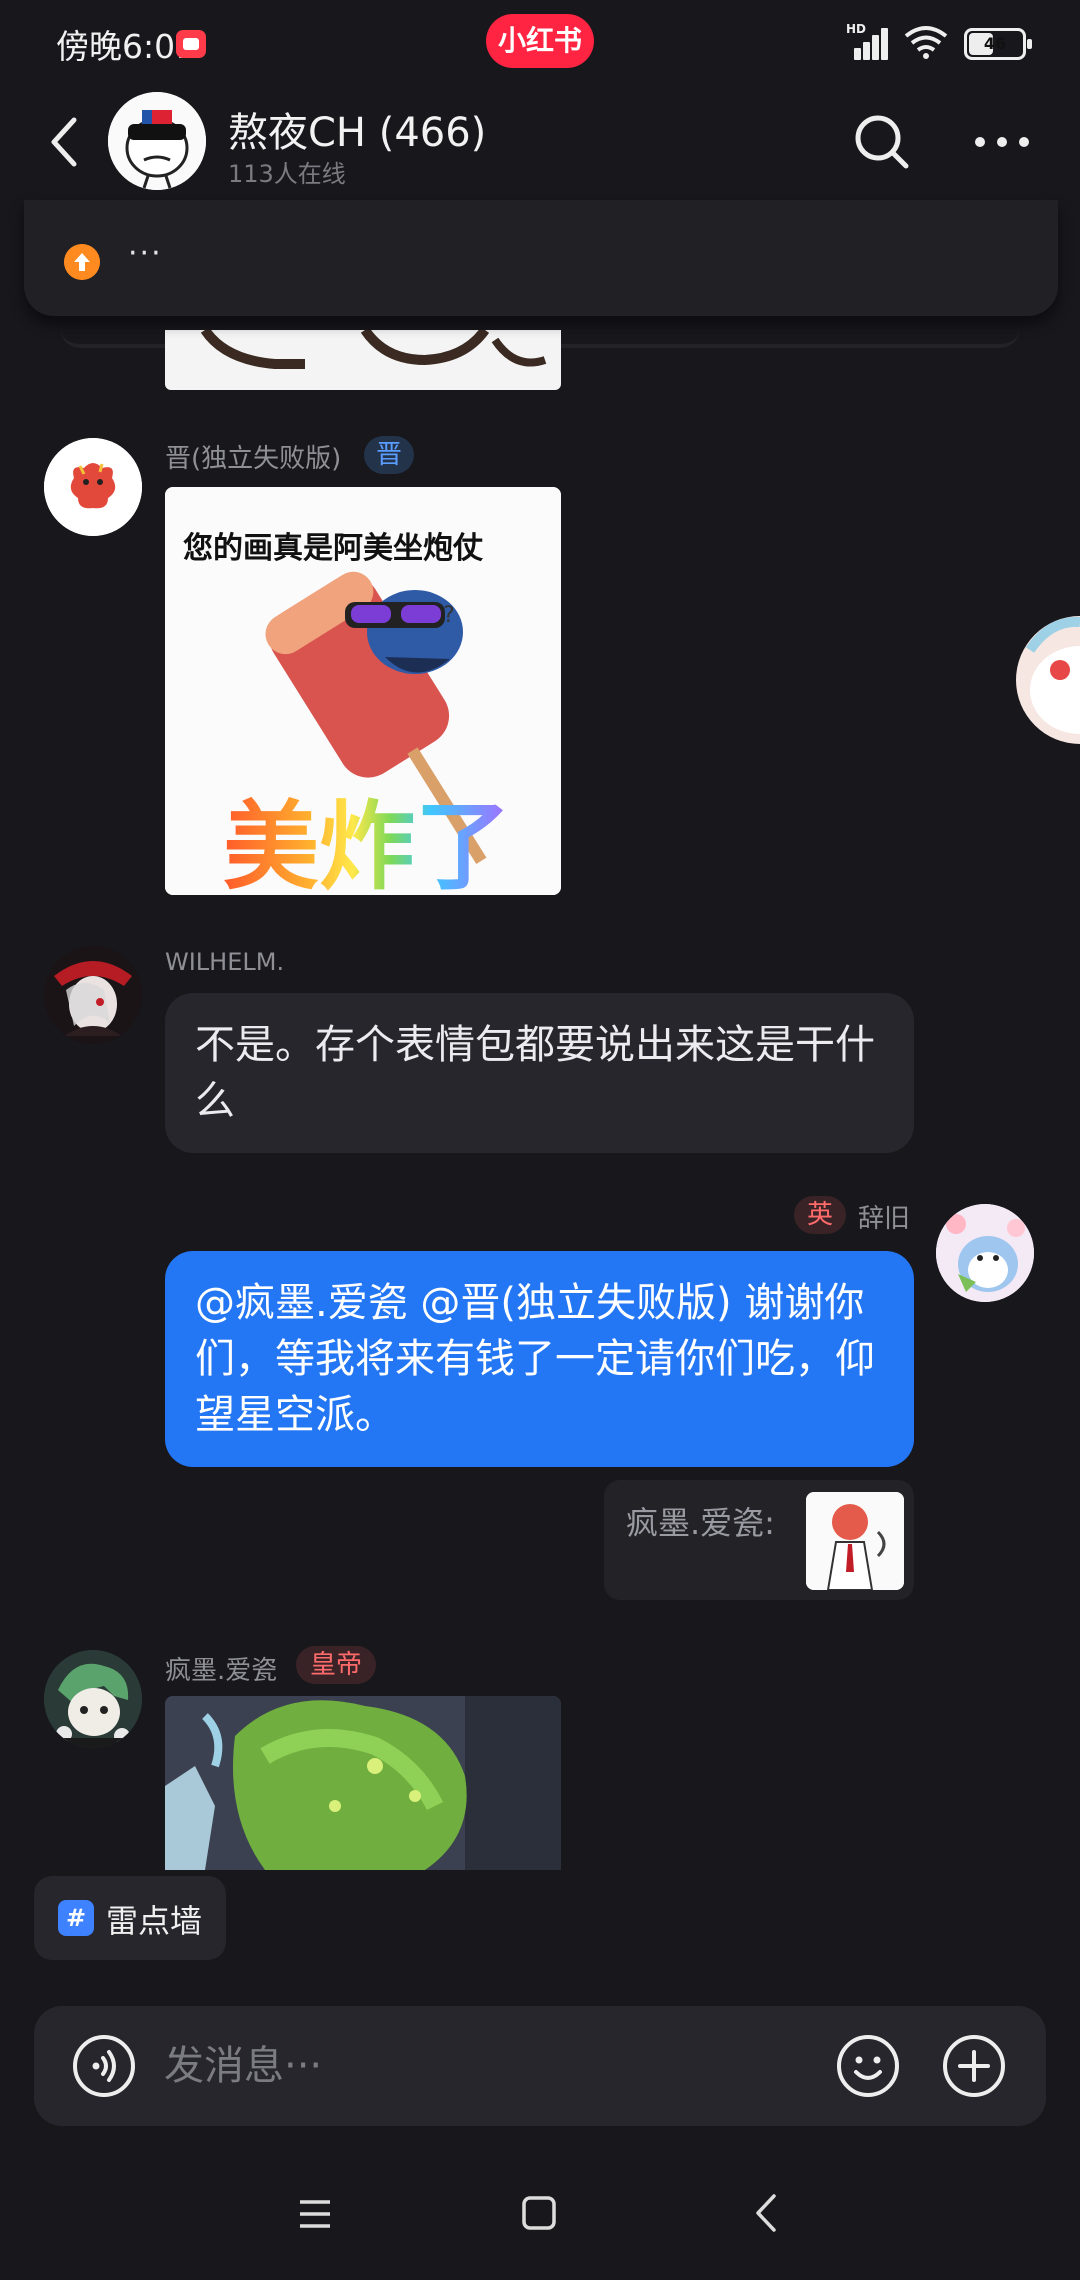 This screenshot has height=2280, width=1080. What do you see at coordinates (225, 962) in the screenshot?
I see `sender-name: WILHELM.` at bounding box center [225, 962].